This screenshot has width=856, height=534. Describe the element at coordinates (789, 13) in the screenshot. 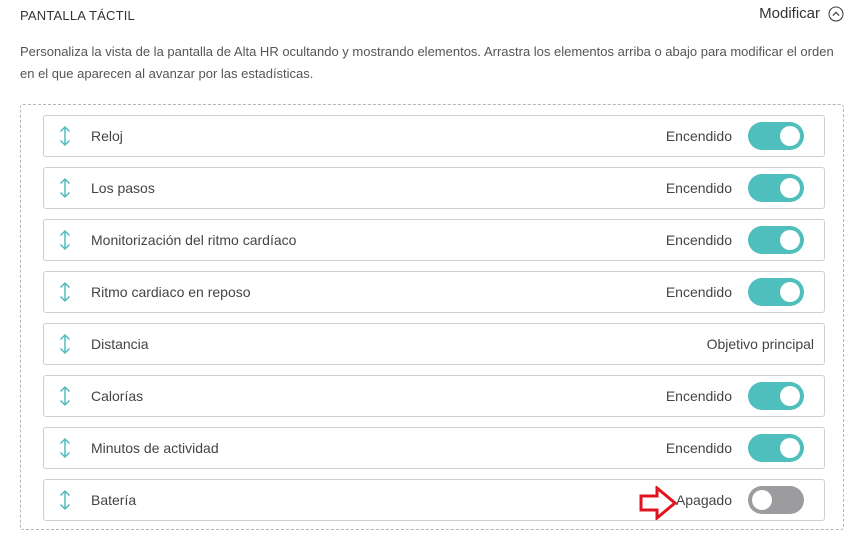

I see `modify-label: Modificar` at that location.